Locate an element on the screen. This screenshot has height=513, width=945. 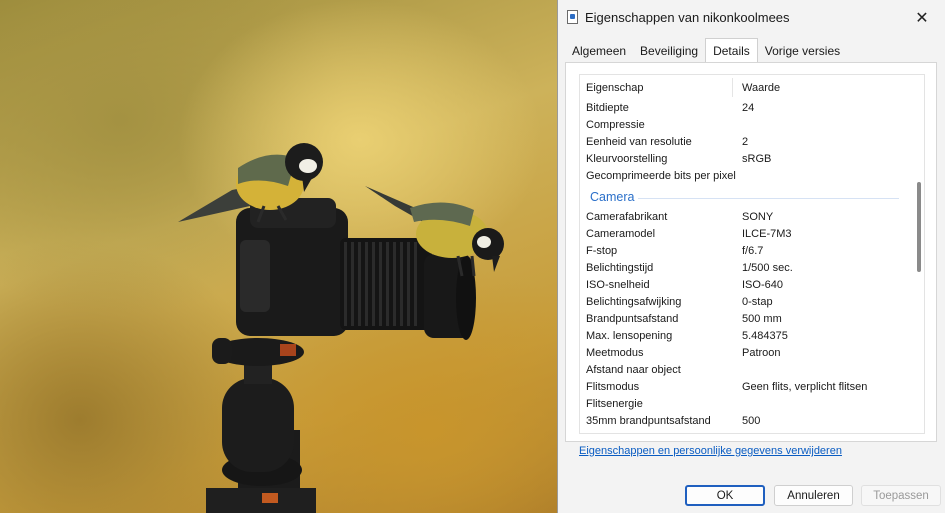
list-item: Max. lensopening 5.484375 is located at coordinates (746, 336).